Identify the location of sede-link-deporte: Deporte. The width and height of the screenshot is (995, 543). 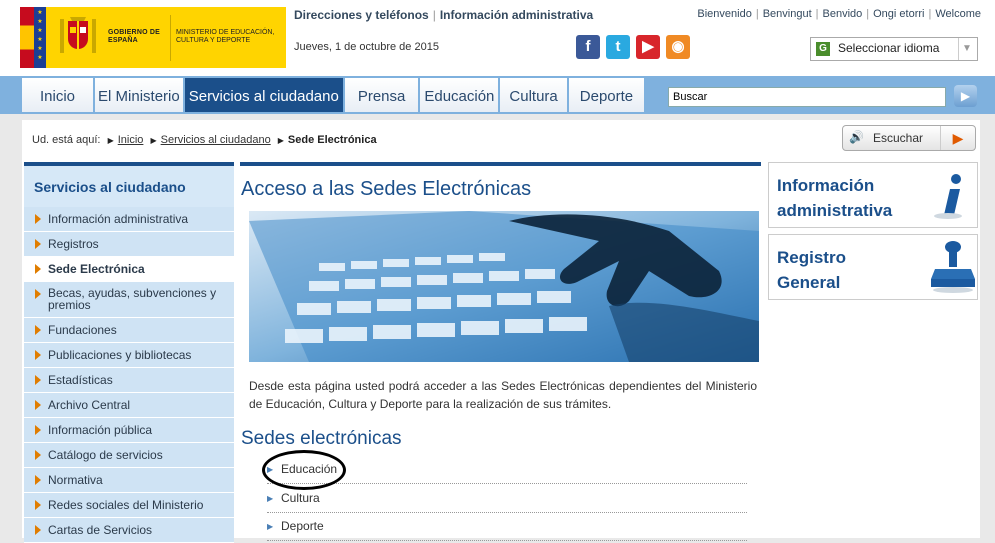
(302, 526).